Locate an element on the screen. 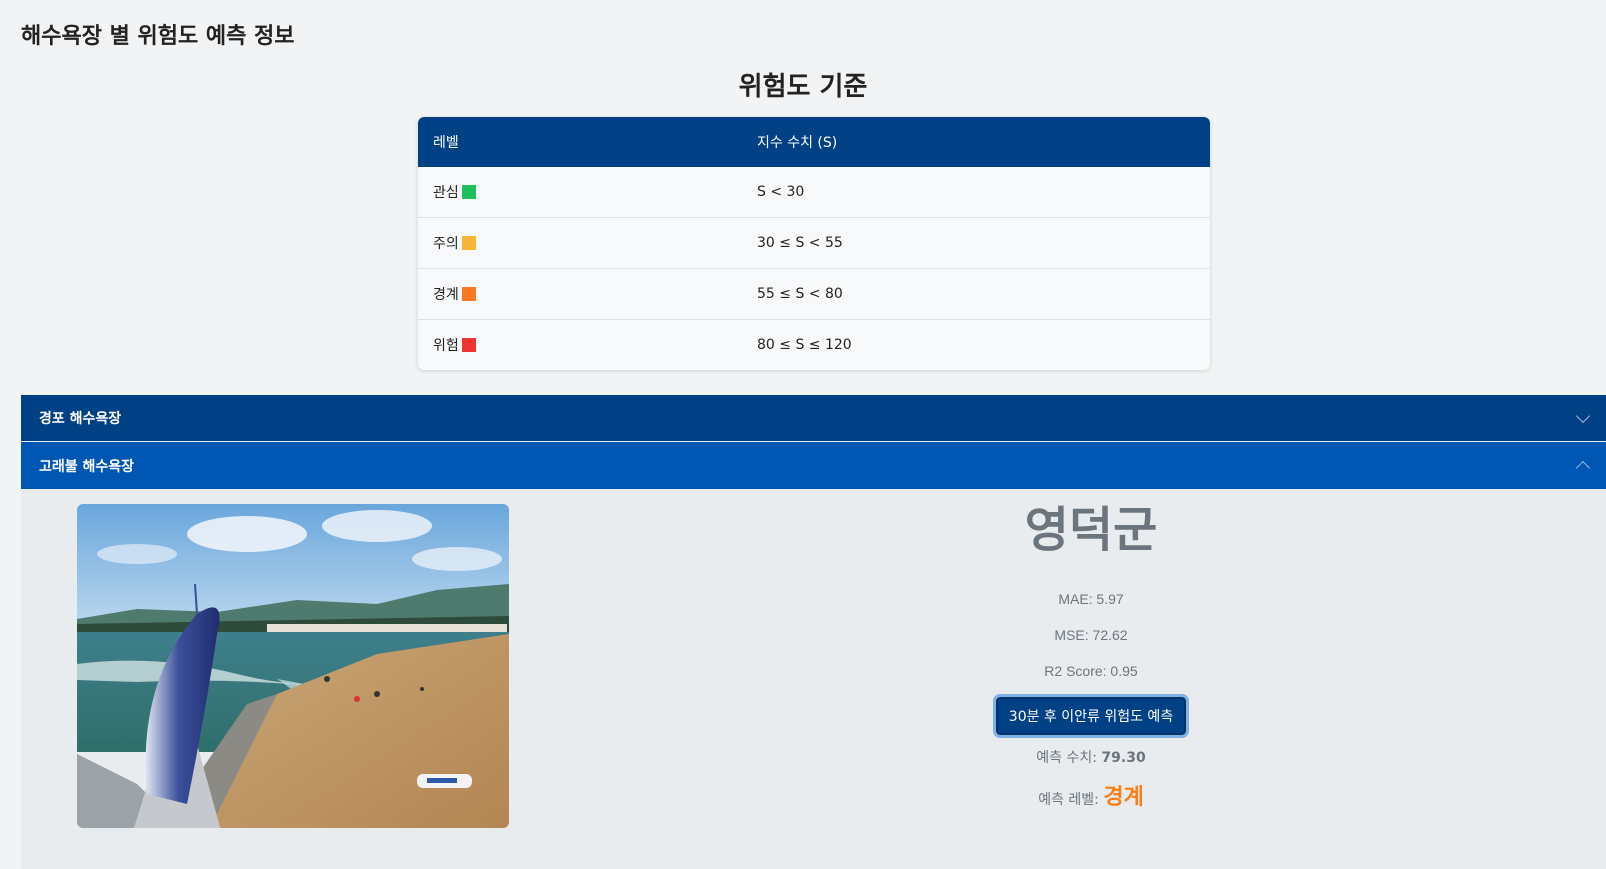 The width and height of the screenshot is (1606, 869). level-label: 경계 is located at coordinates (446, 295).